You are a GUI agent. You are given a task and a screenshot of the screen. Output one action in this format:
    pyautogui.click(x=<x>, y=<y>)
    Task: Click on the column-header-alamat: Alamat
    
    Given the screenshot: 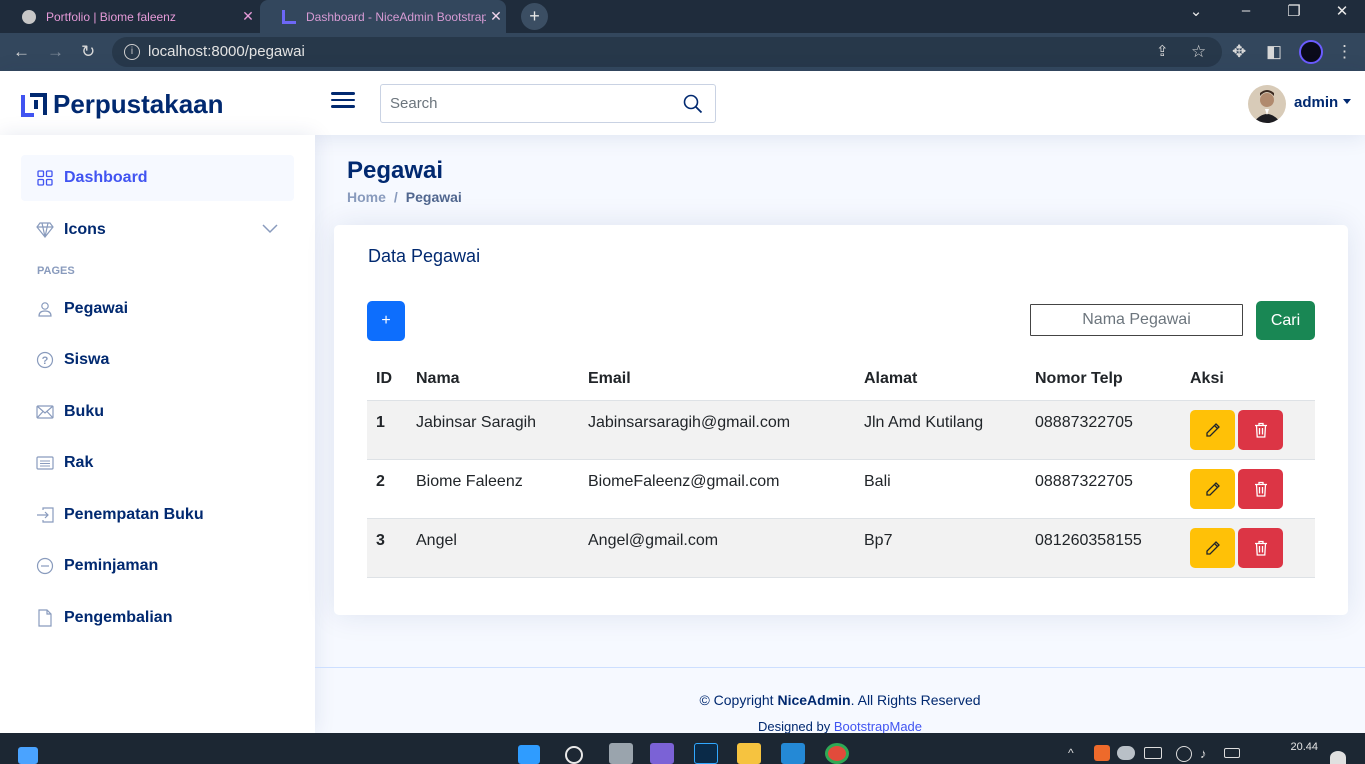 What is the action you would take?
    pyautogui.click(x=891, y=379)
    